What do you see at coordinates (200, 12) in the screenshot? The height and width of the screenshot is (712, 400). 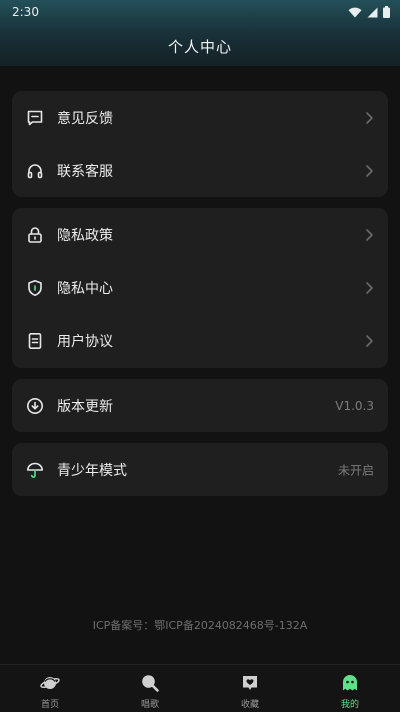 I see `status-bar: 2:30` at bounding box center [200, 12].